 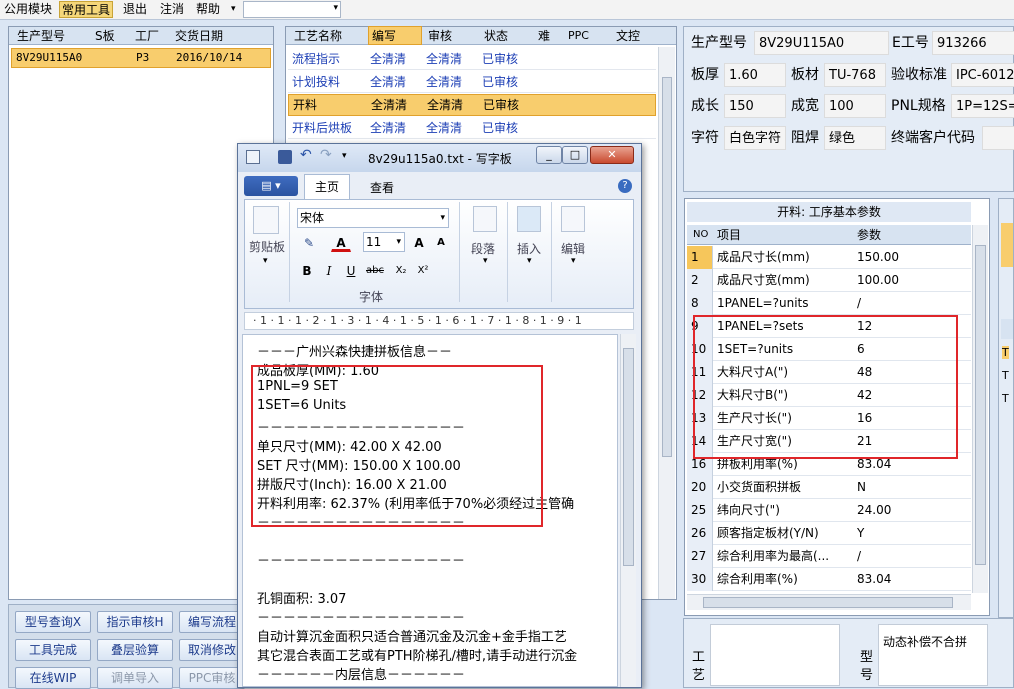 I want to click on model-query-button: 型号查询X, so click(x=53, y=622).